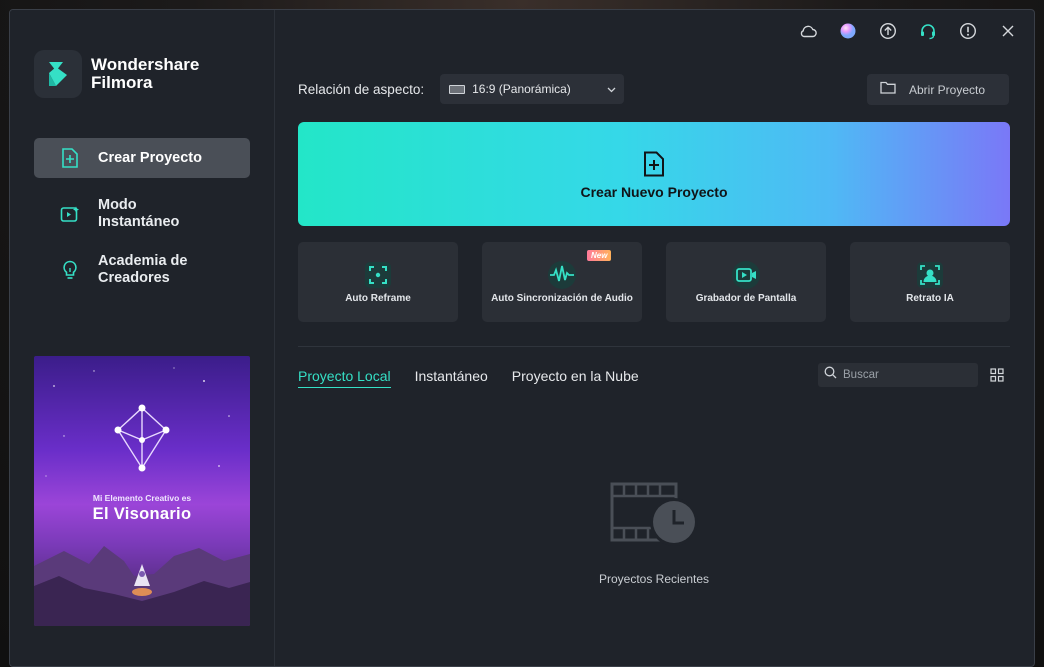 This screenshot has width=1044, height=667. What do you see at coordinates (562, 298) in the screenshot?
I see `tool-label: Auto Sincronización de Audio` at bounding box center [562, 298].